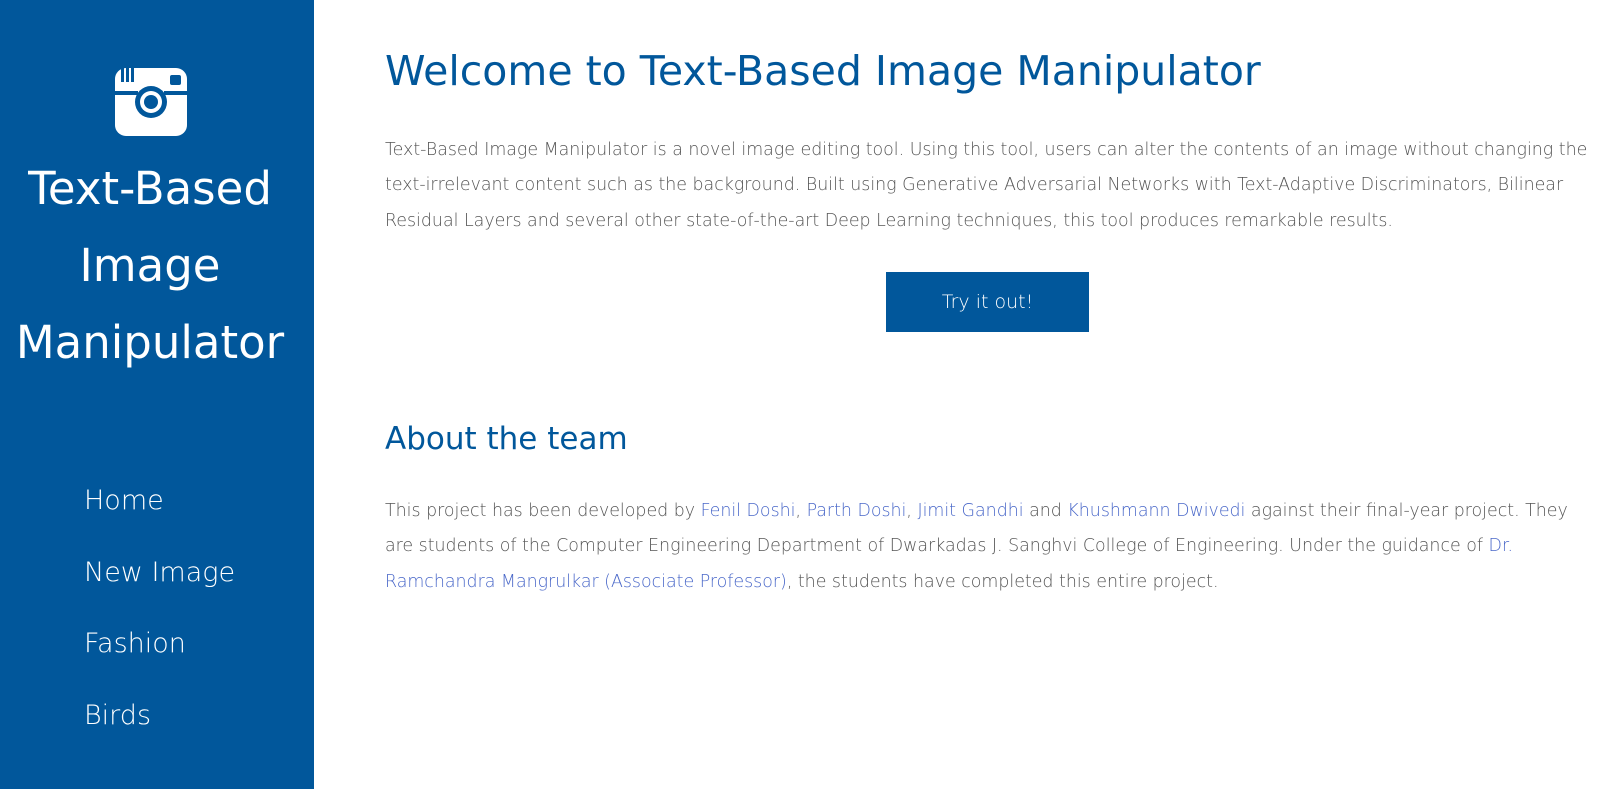 Image resolution: width=1600 pixels, height=789 pixels. Describe the element at coordinates (857, 511) in the screenshot. I see `member-link-parth-doshi: Parth Doshi` at that location.